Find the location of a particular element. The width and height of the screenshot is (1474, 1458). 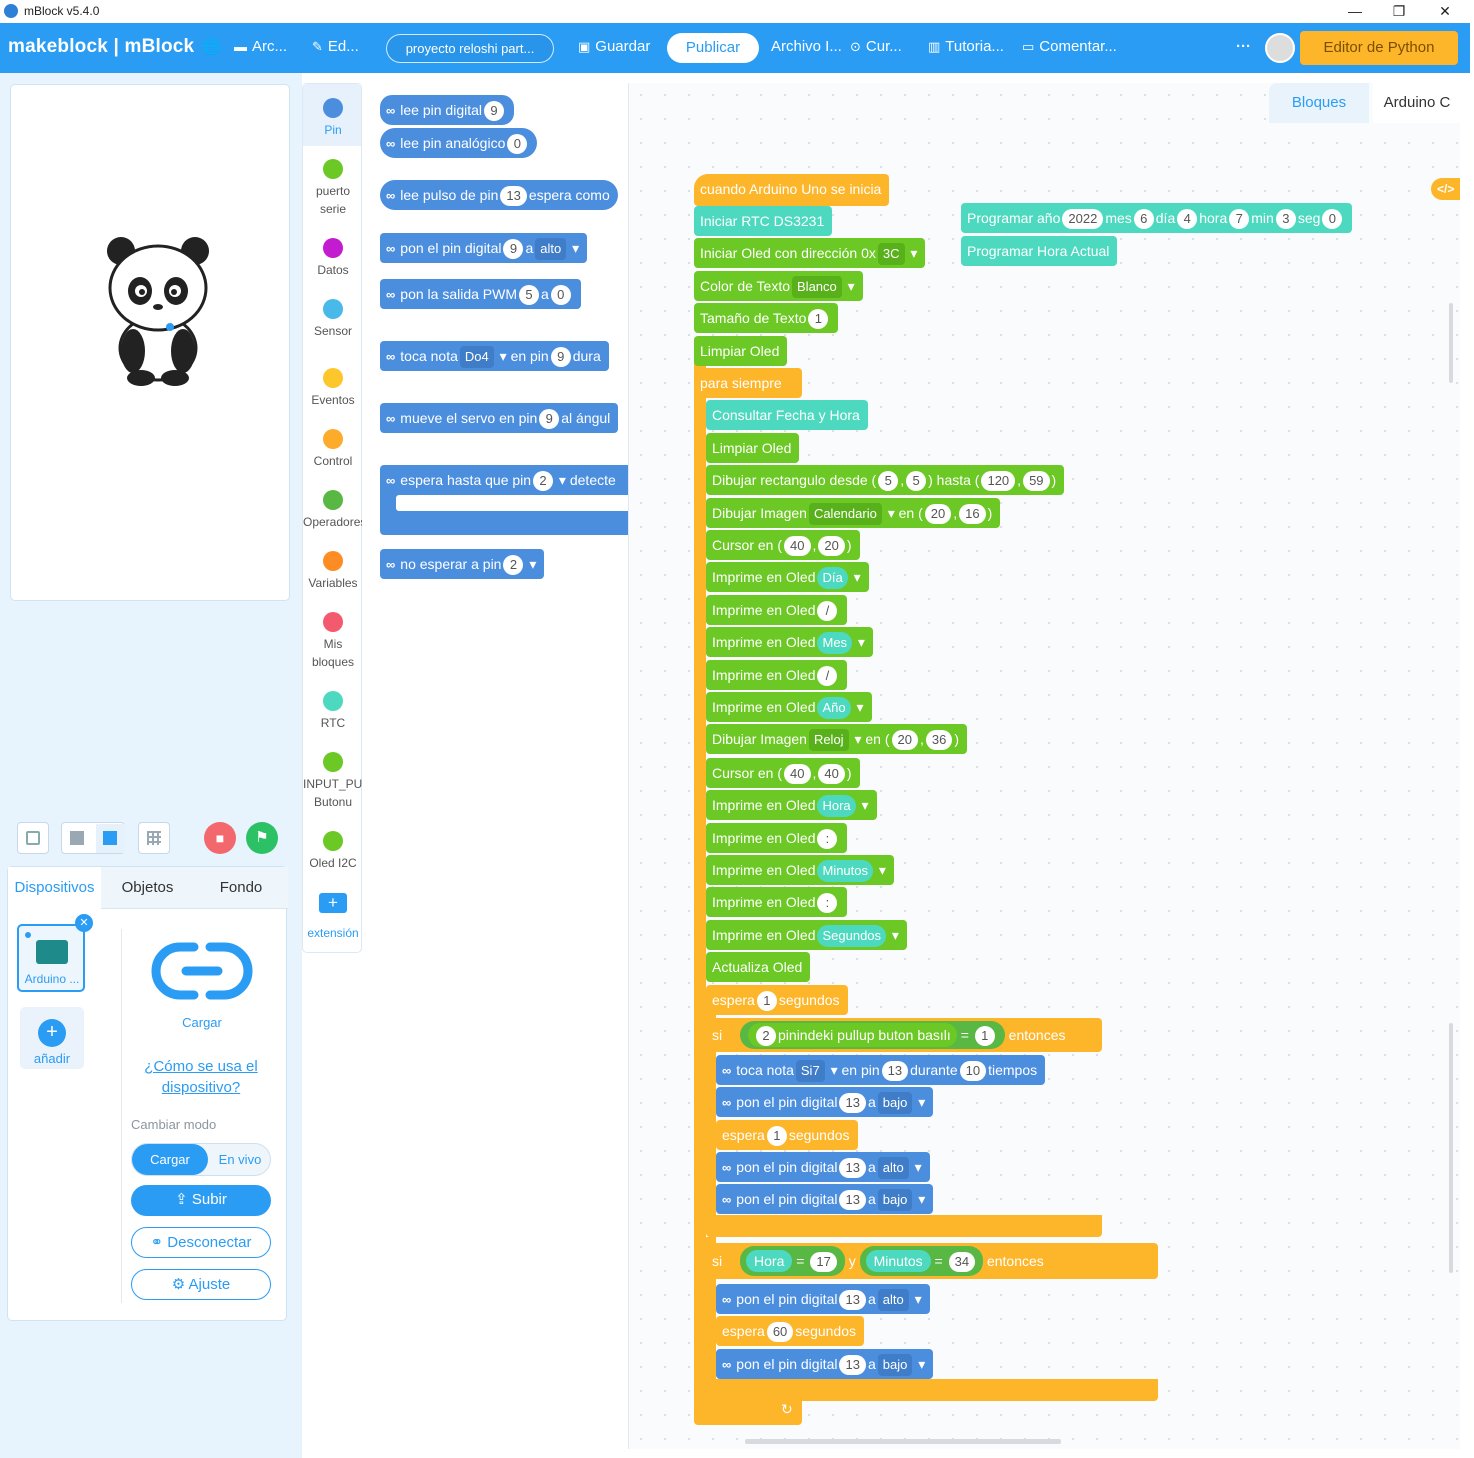

tab-sprites: Objetos is located at coordinates (147, 888).